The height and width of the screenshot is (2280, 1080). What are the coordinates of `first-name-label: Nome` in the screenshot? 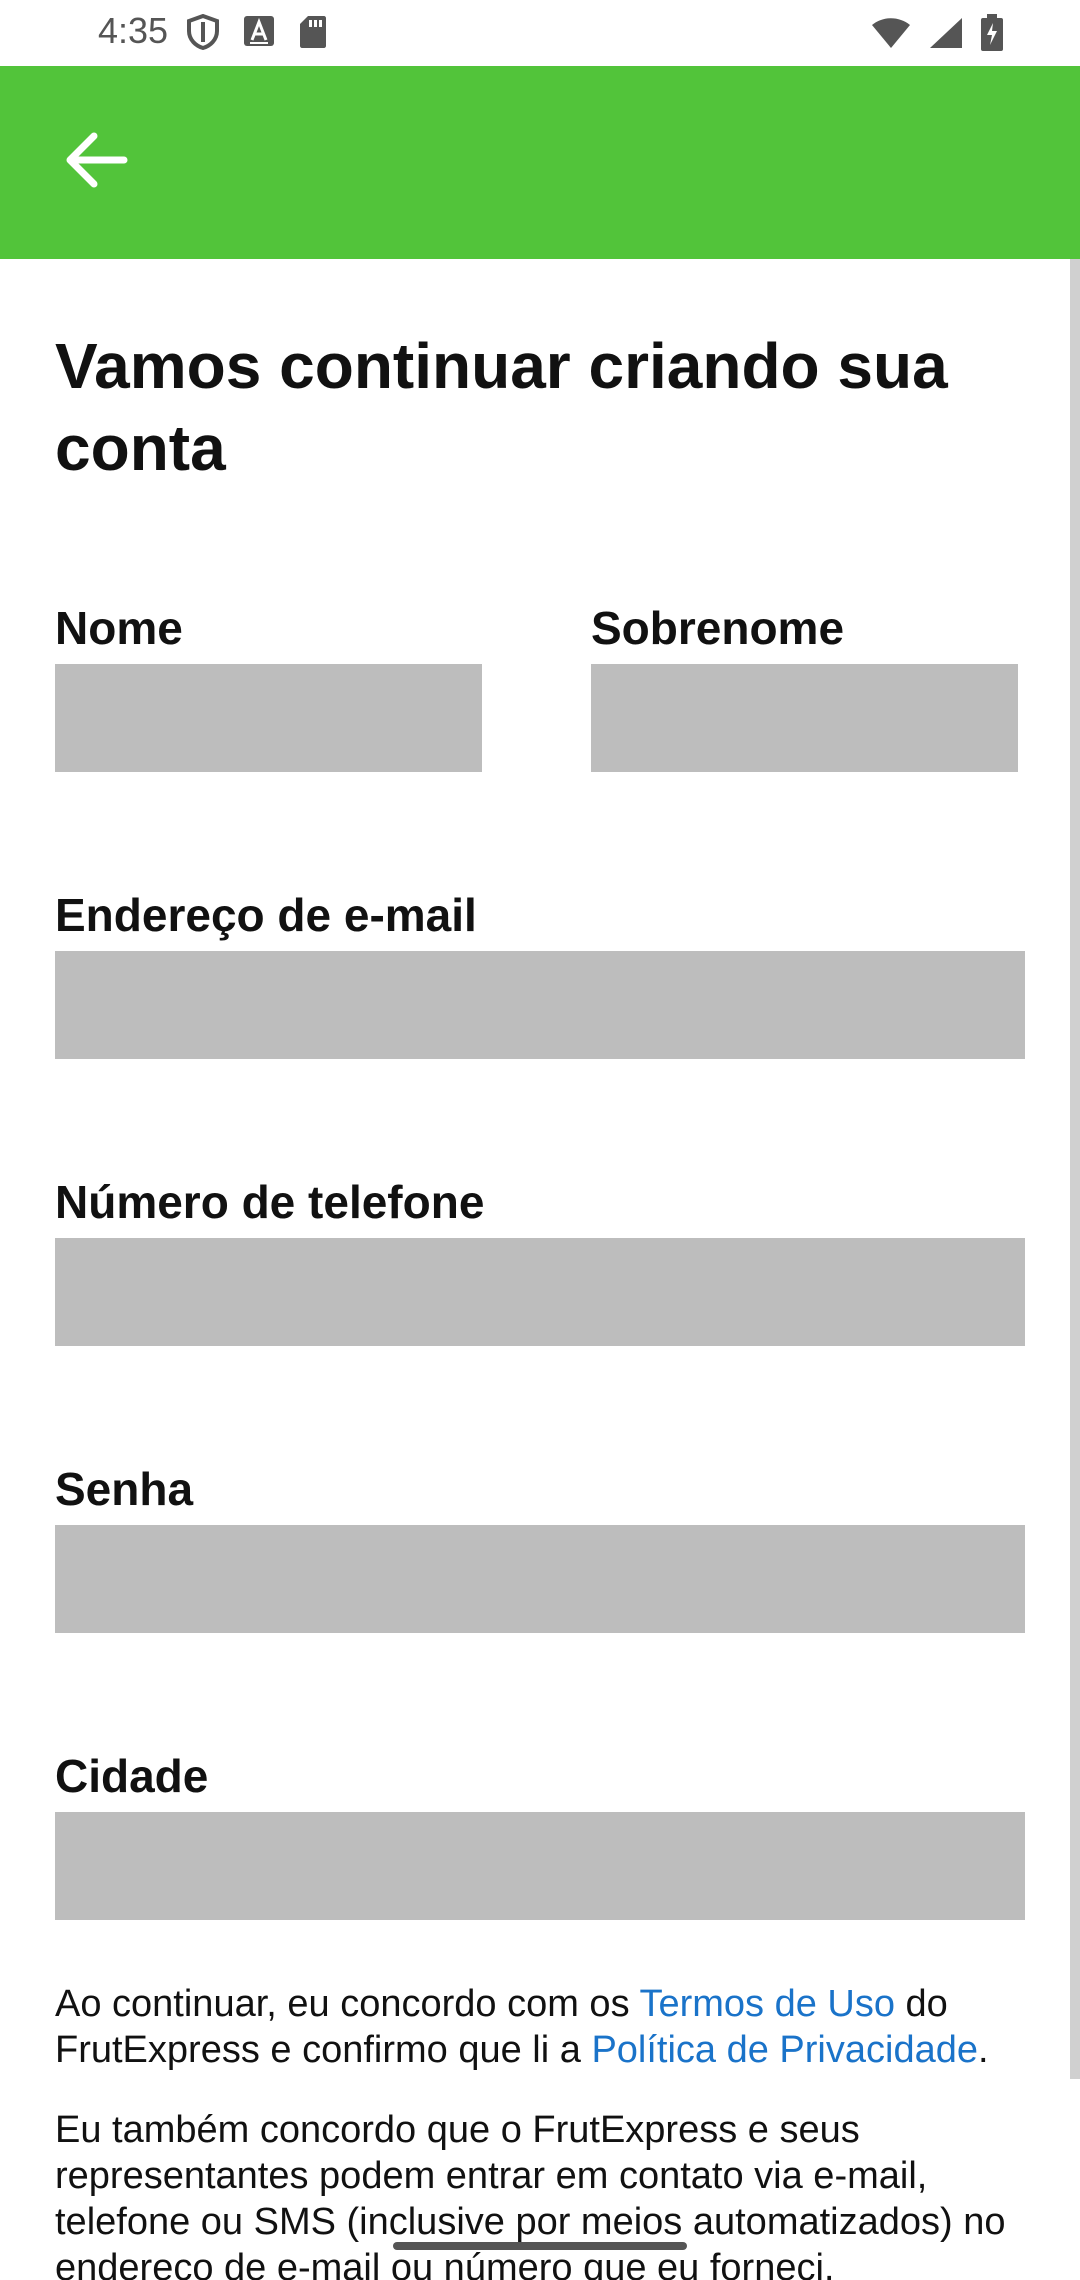 It's located at (119, 628).